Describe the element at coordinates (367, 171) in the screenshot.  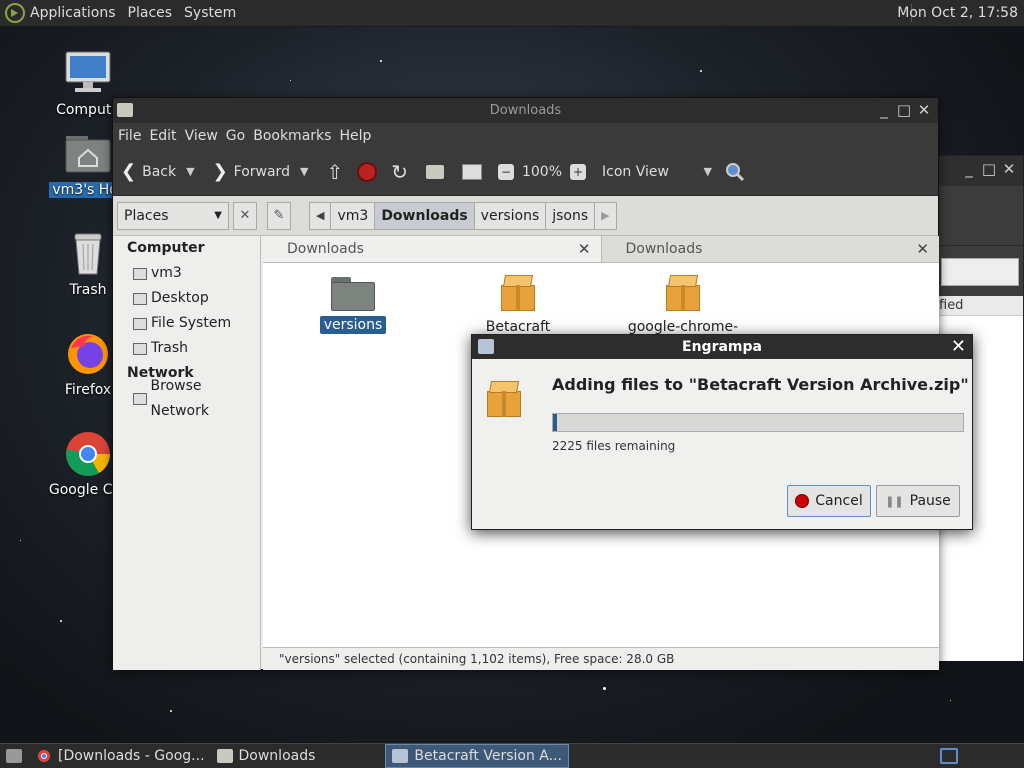
I see `stop-icon` at that location.